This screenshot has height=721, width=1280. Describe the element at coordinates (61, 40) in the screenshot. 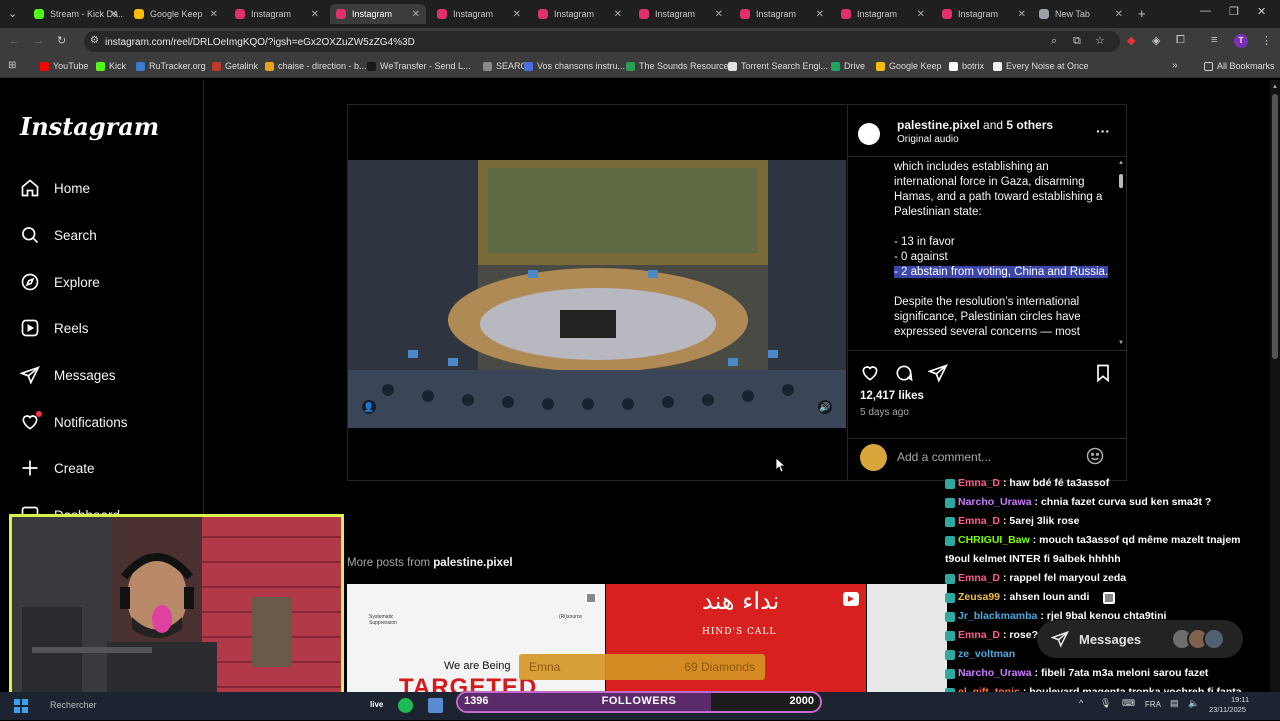

I see `reload-icon: ↻` at that location.